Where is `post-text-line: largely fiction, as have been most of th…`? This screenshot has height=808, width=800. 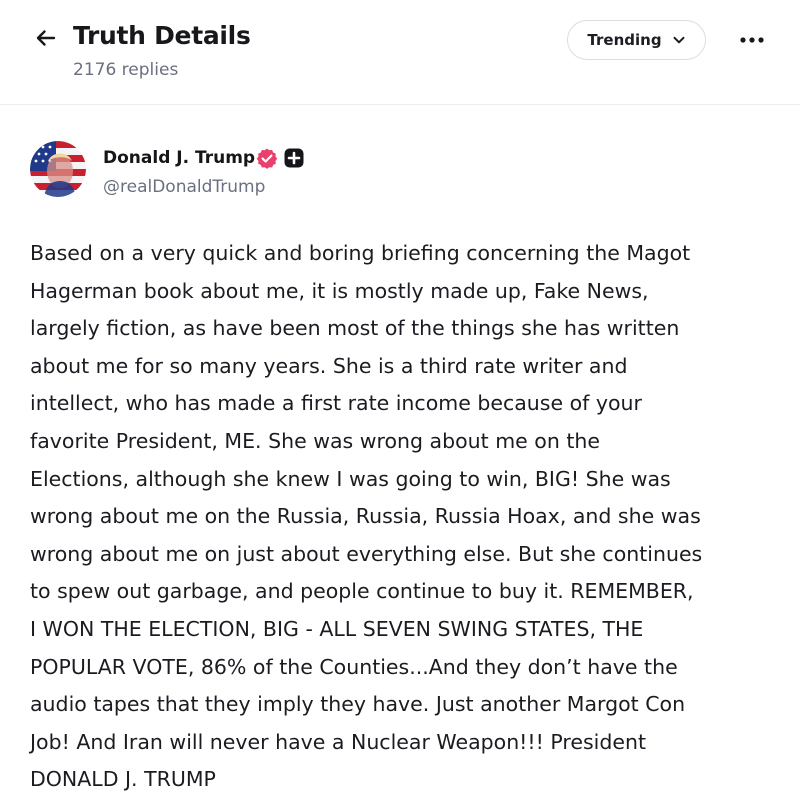 post-text-line: largely fiction, as have been most of th… is located at coordinates (355, 328).